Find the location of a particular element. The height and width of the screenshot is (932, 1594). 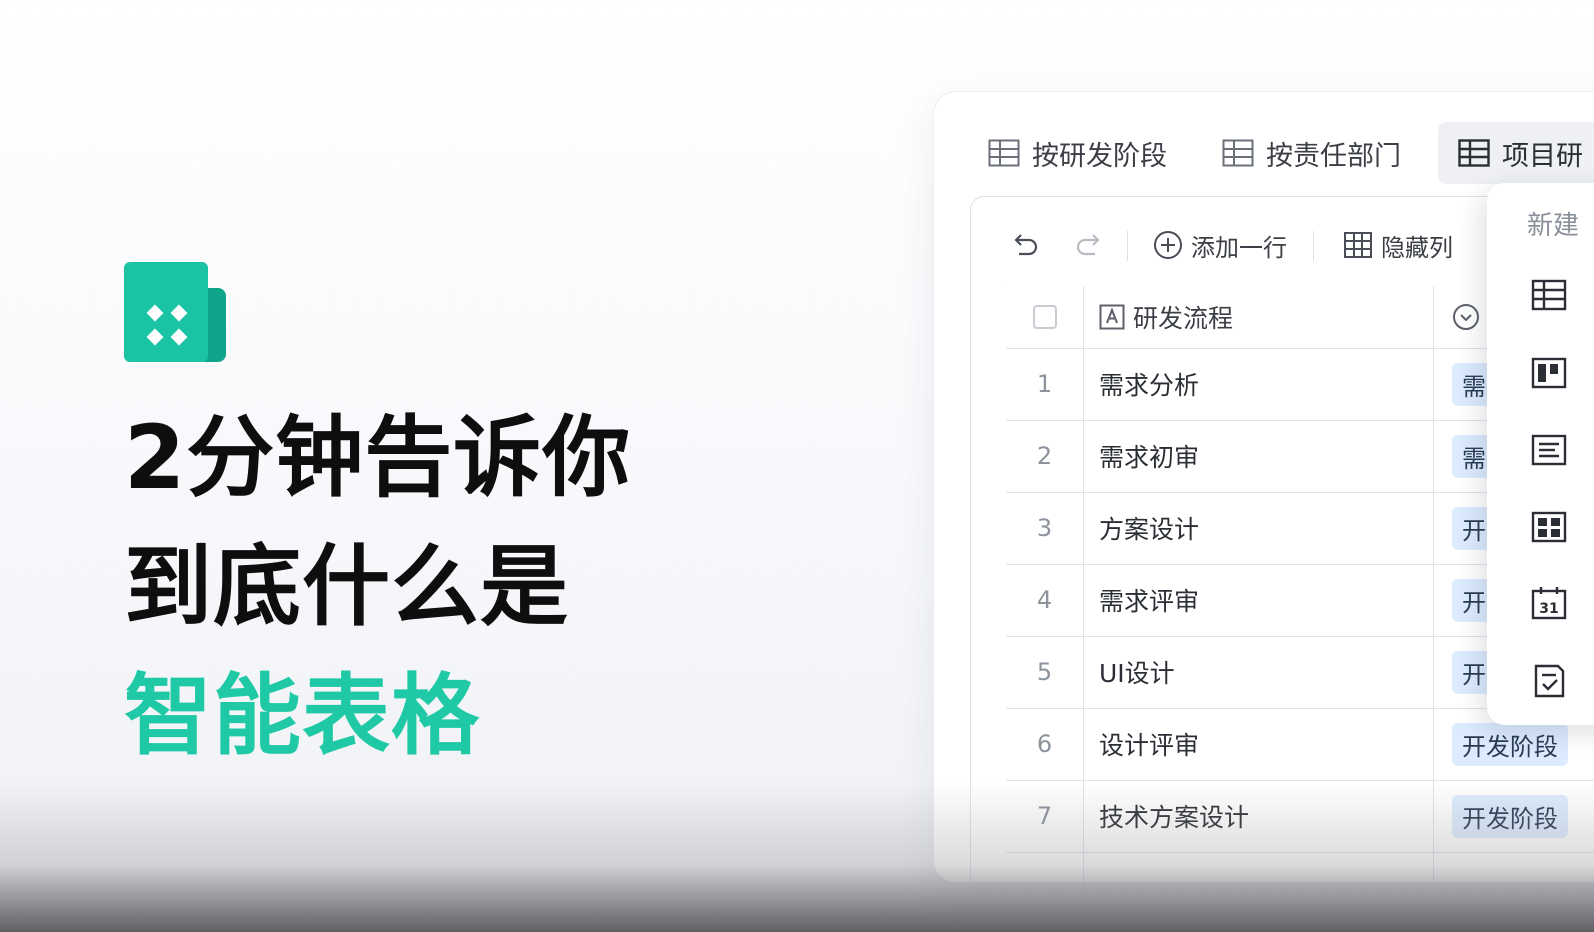

hide-column-label: 隐藏列 is located at coordinates (1417, 247).